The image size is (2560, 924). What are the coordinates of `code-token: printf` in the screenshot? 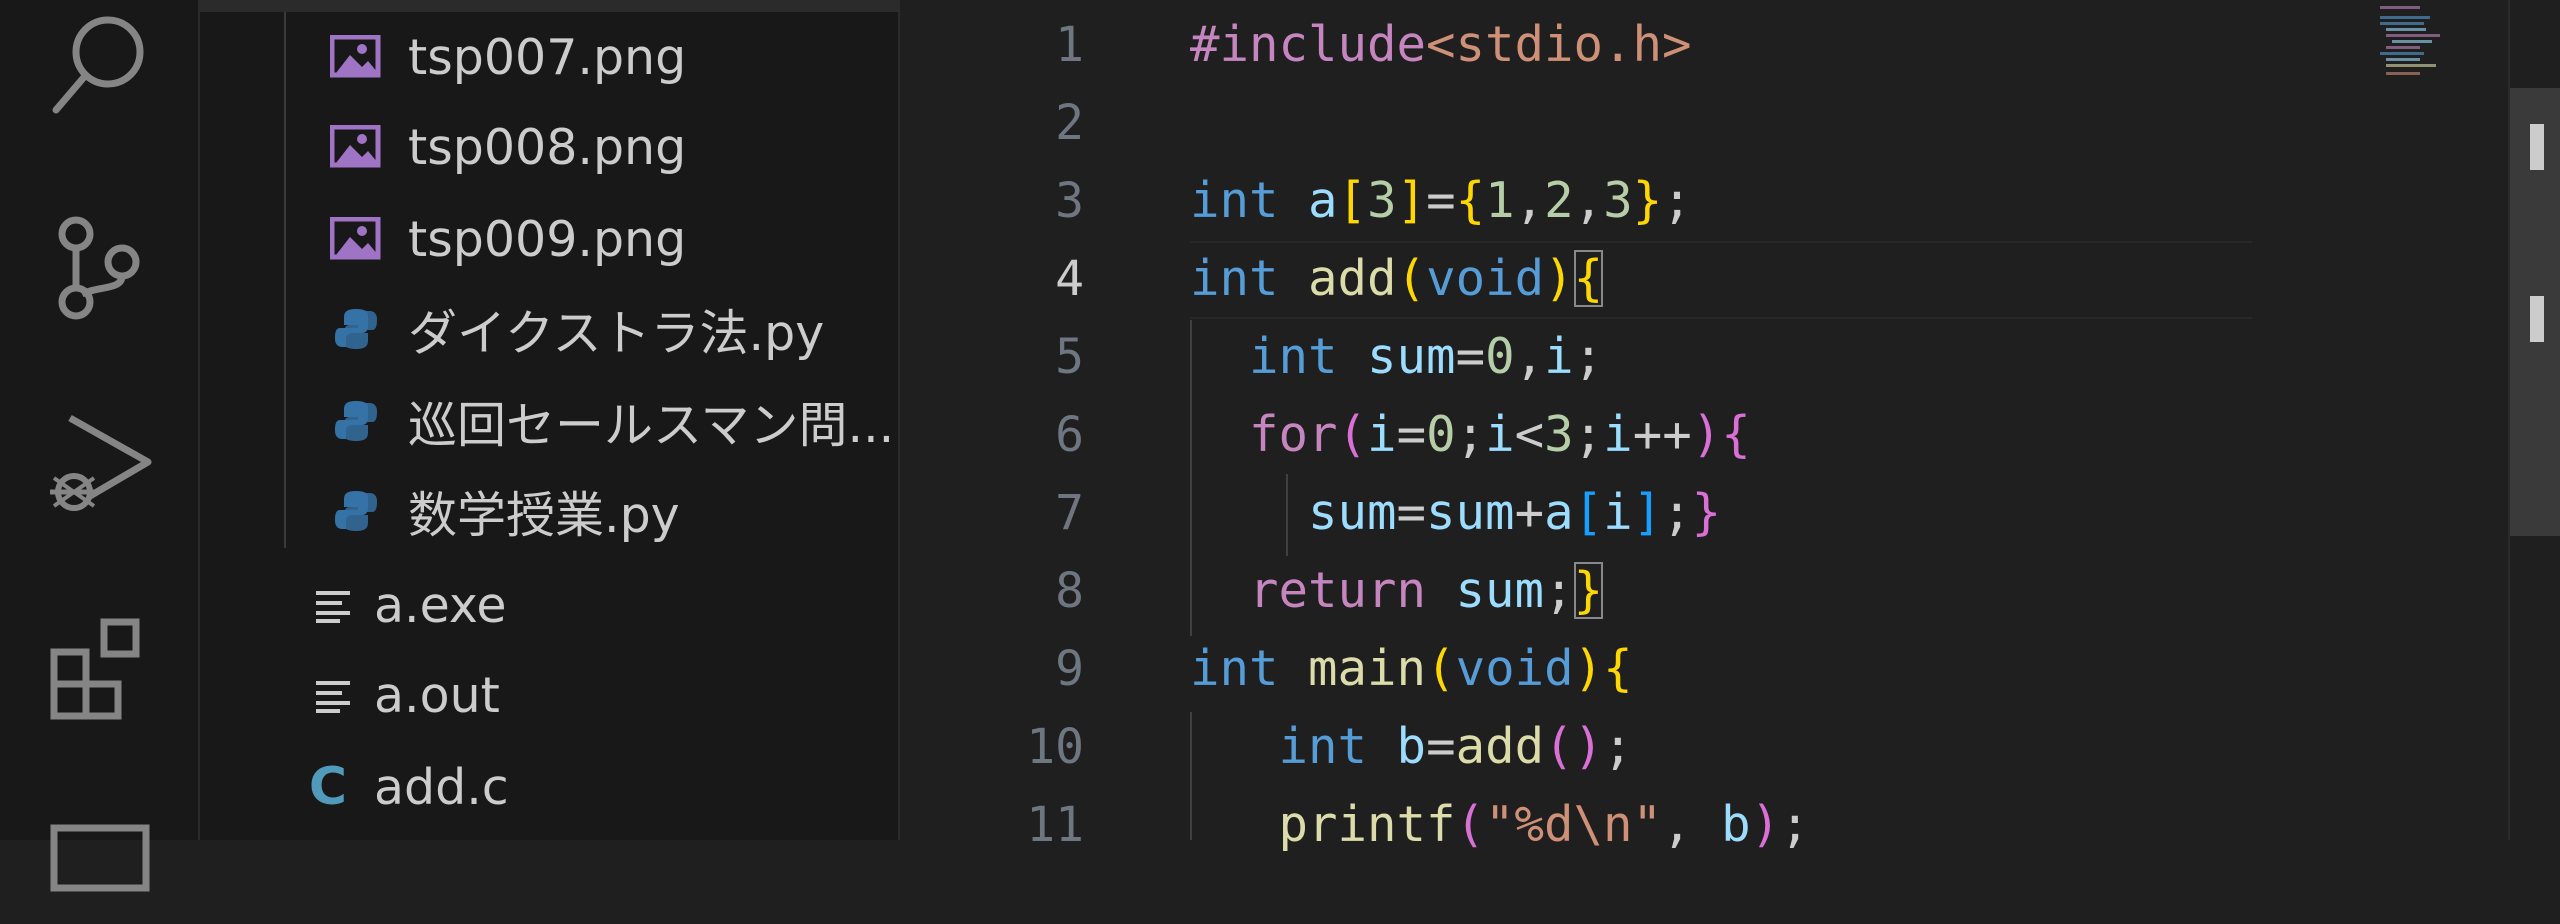 It's located at (1367, 824).